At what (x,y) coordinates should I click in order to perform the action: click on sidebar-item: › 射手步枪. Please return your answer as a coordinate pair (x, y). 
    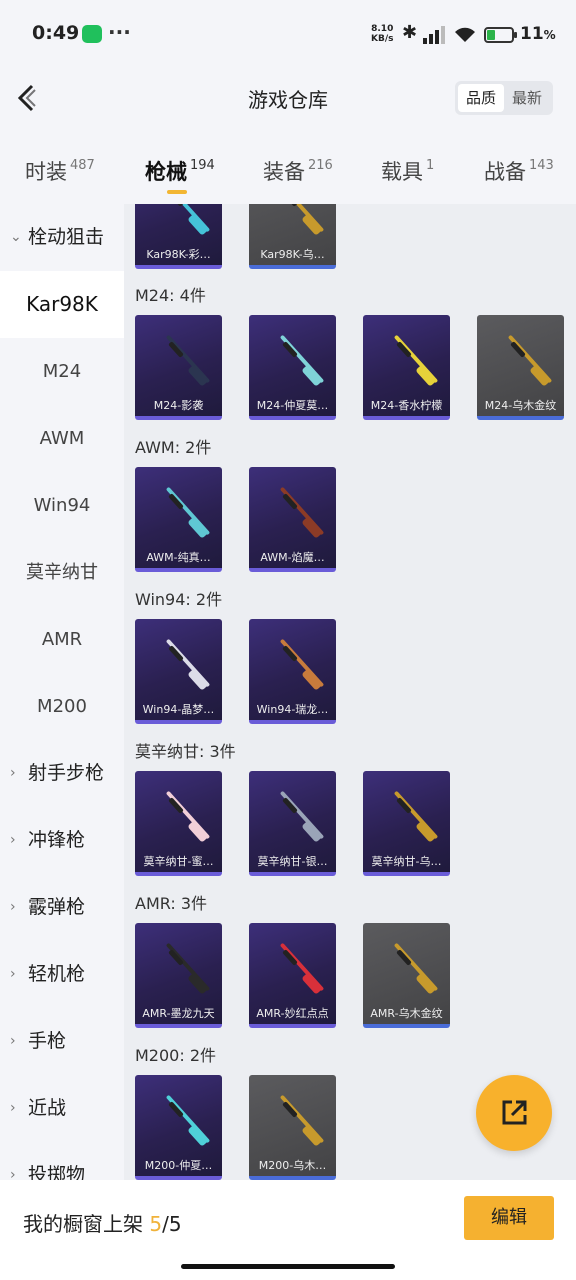
    Looking at the image, I should click on (62, 773).